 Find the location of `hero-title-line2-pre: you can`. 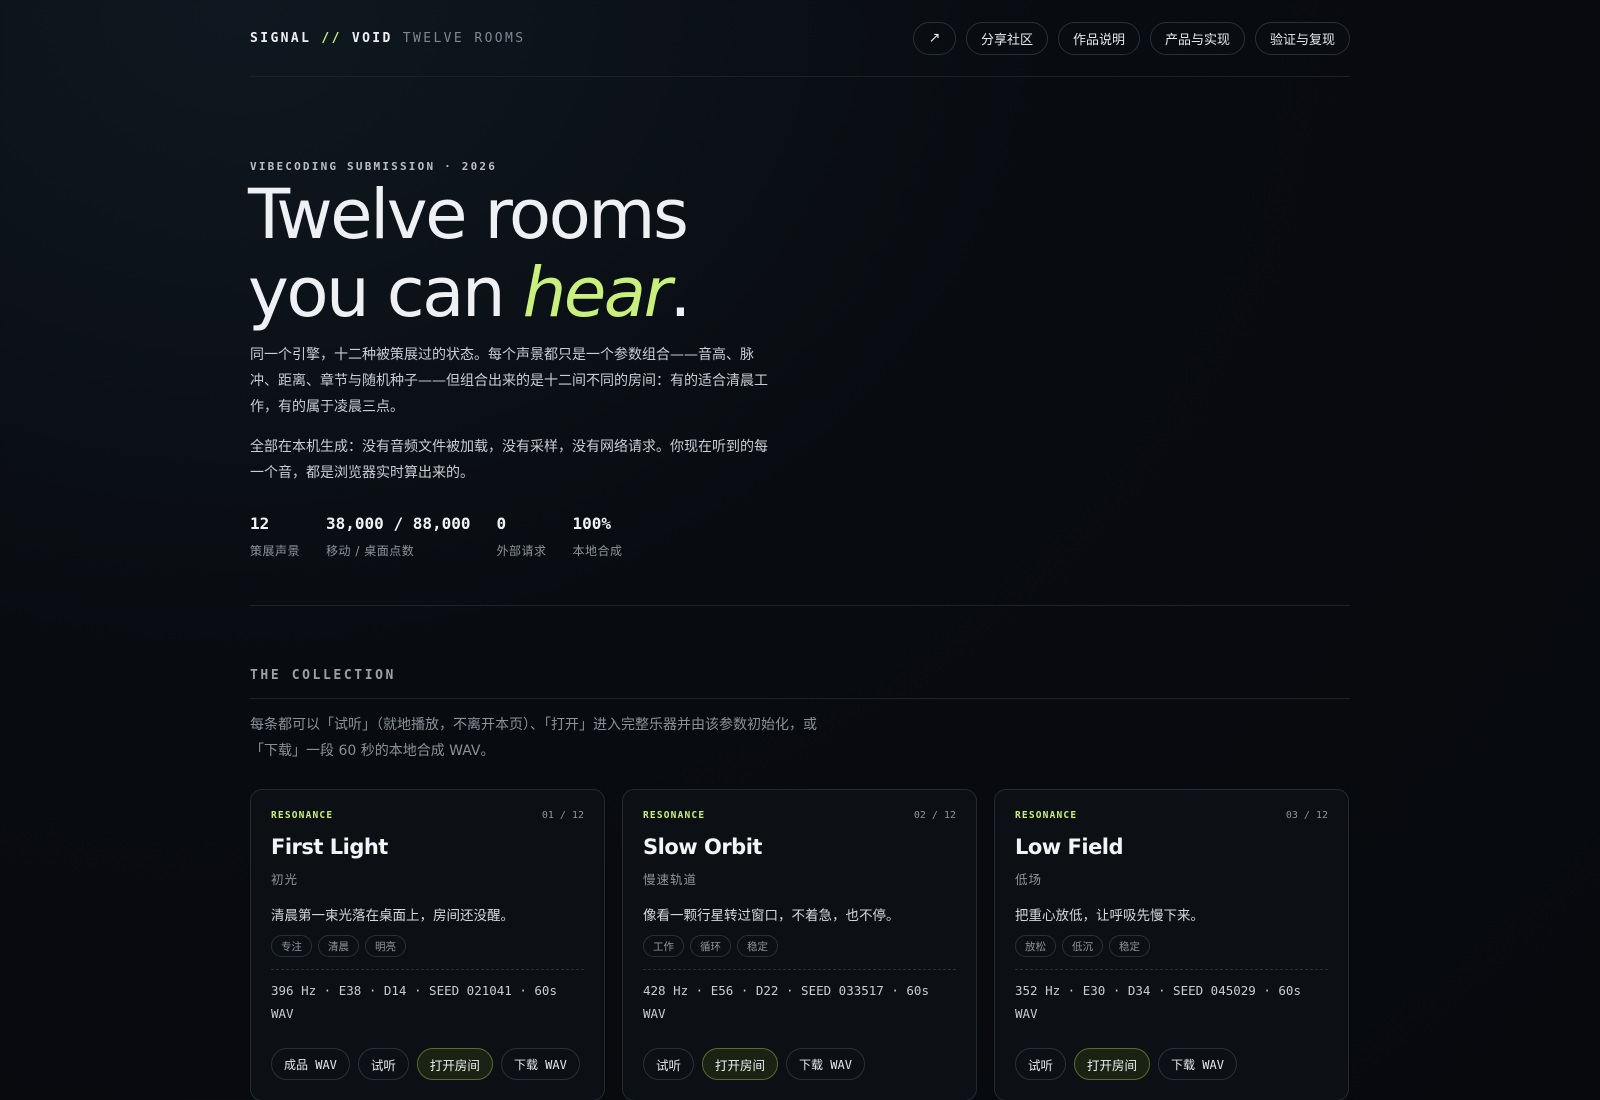

hero-title-line2-pre: you can is located at coordinates (385, 293).